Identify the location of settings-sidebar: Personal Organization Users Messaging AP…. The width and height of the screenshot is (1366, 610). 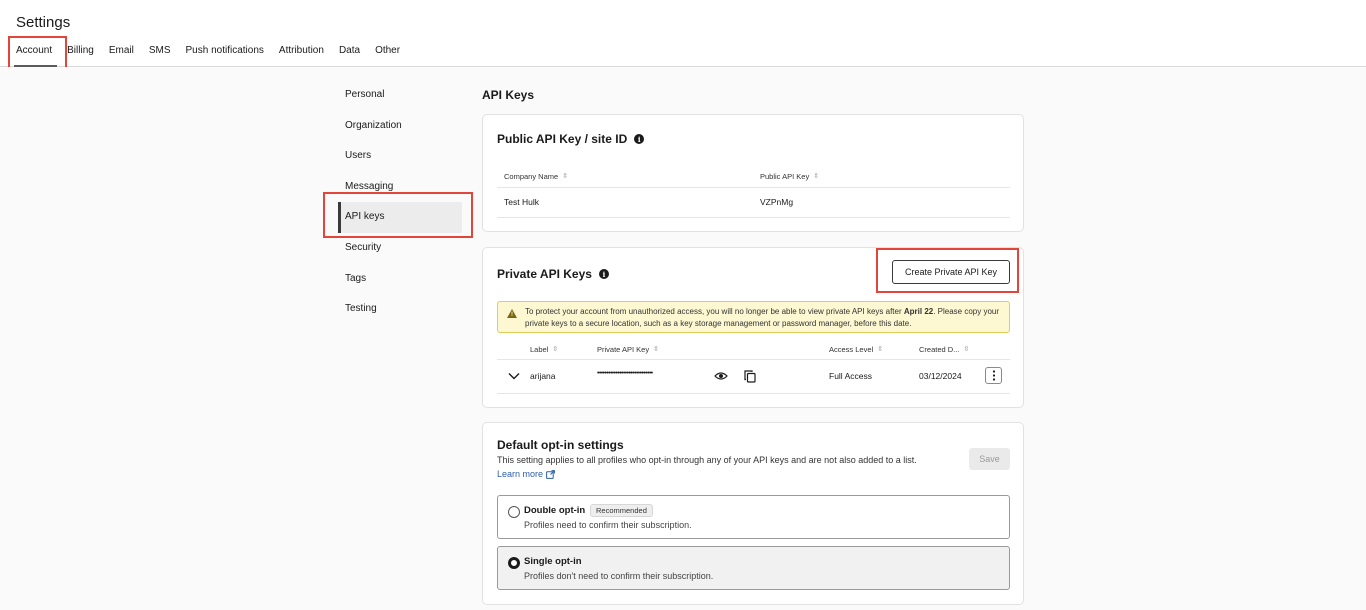
(400, 202).